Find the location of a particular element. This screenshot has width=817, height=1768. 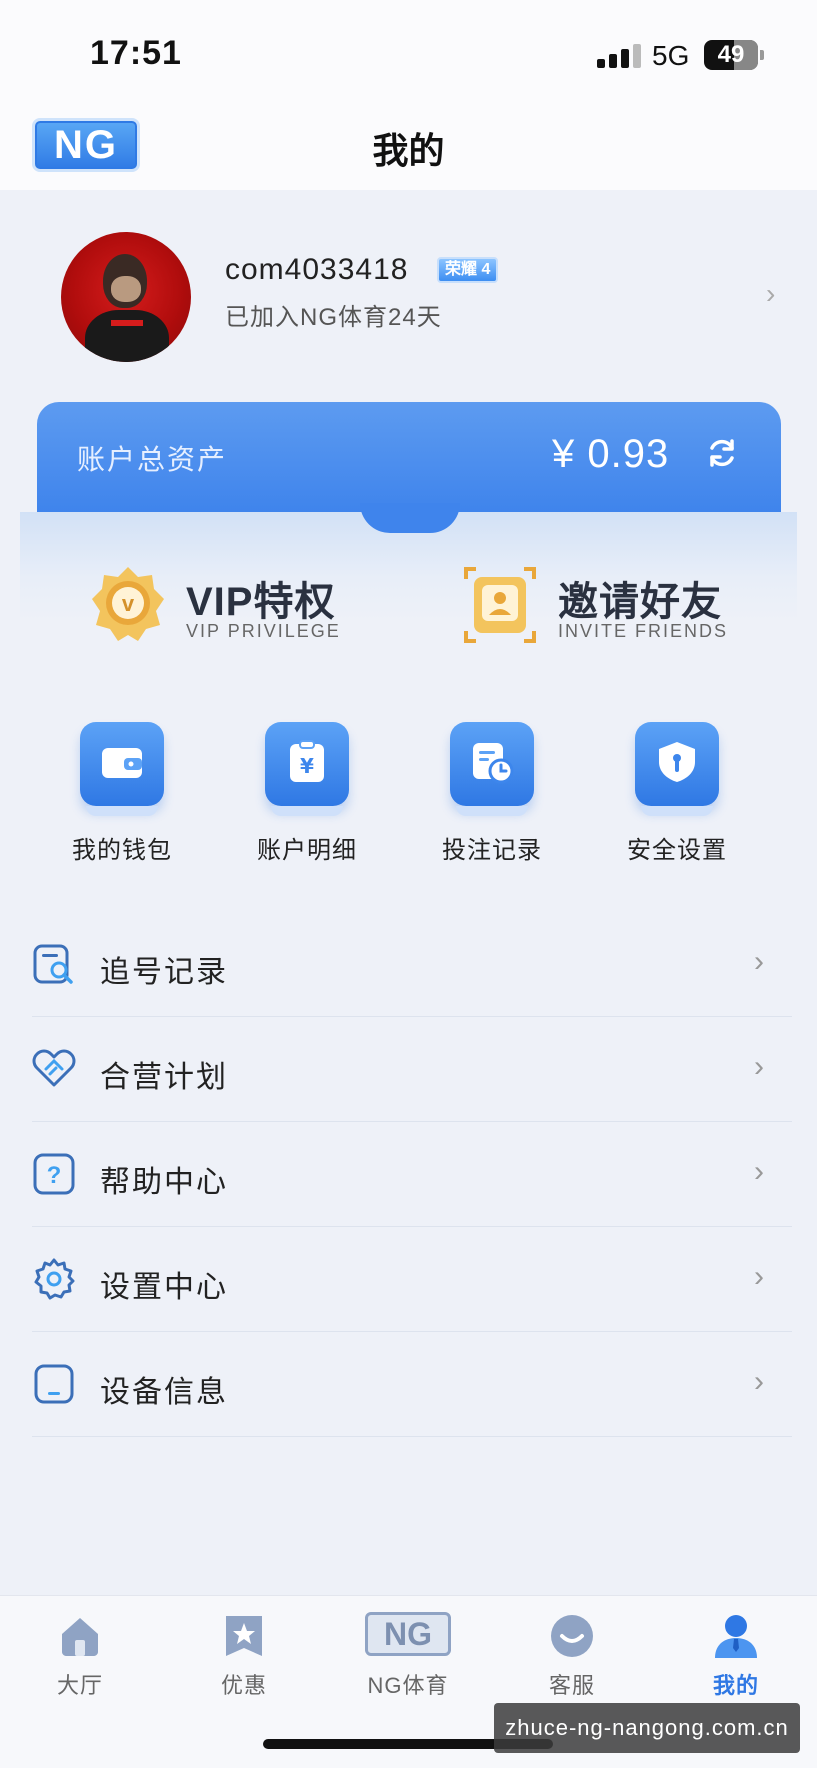

ng-logo-icon: NG is located at coordinates (408, 1634).